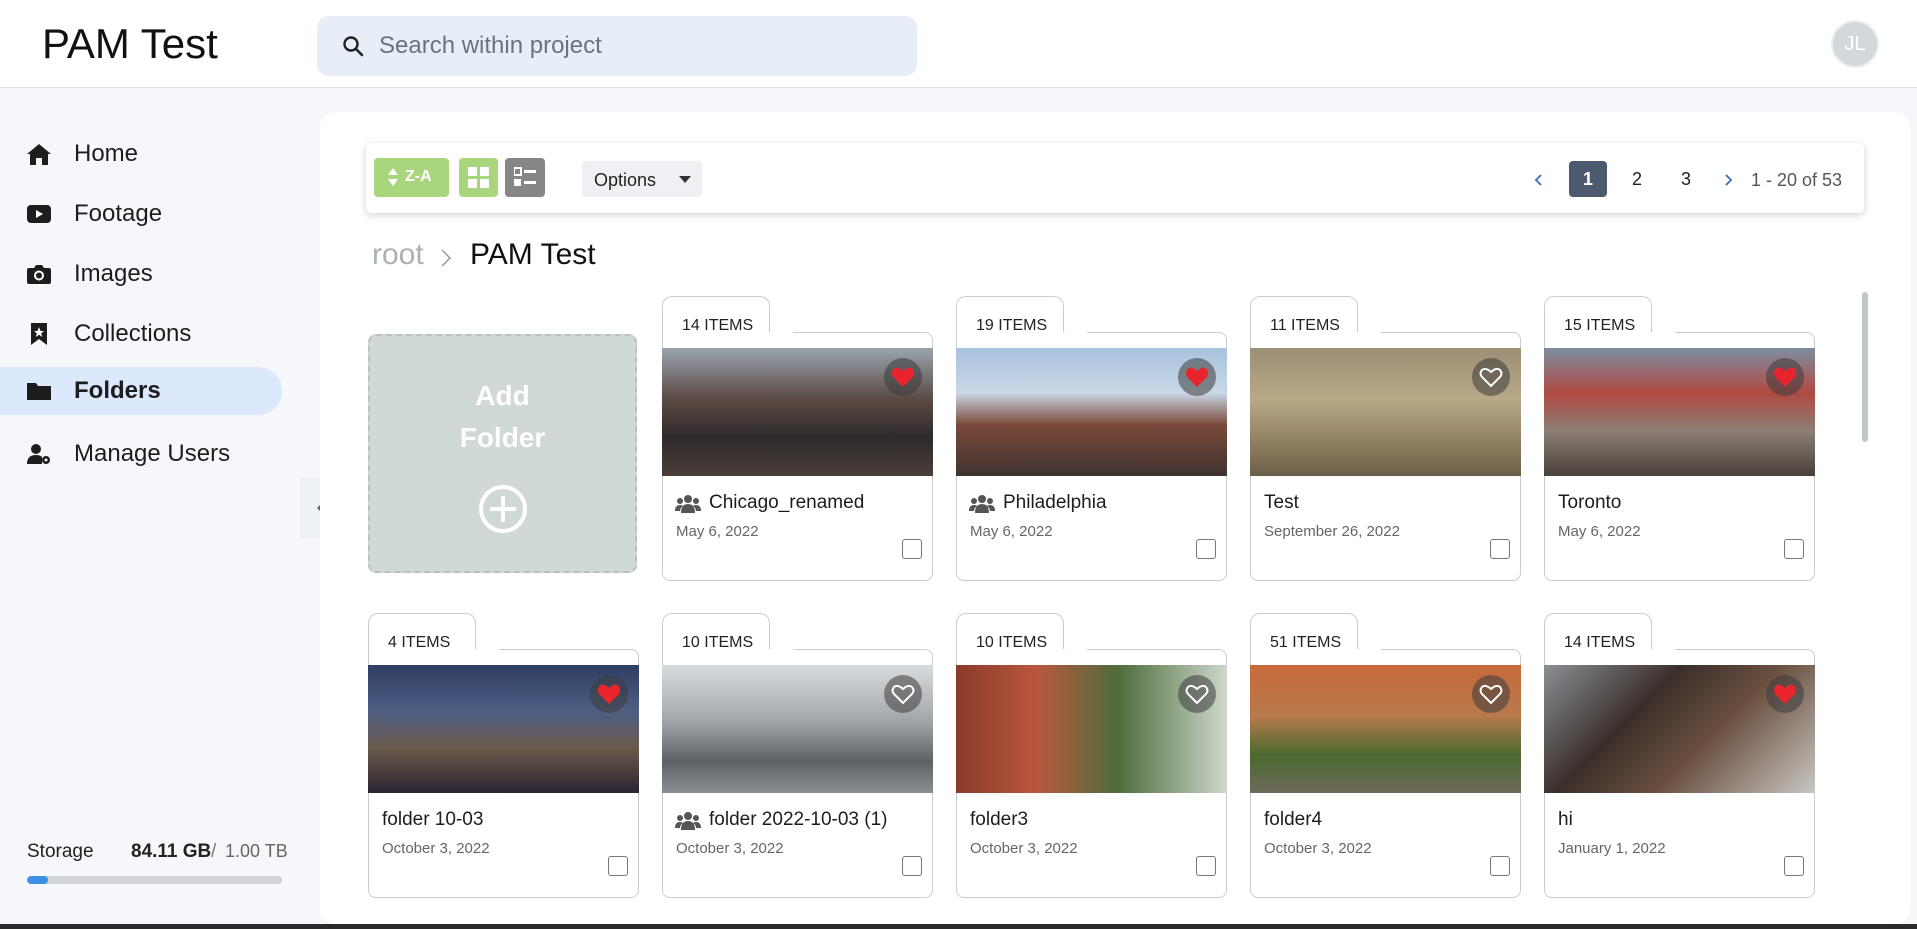 The height and width of the screenshot is (929, 1917). I want to click on folder-card: 15 ITEMS Toronto May 6, 2022, so click(1679, 438).